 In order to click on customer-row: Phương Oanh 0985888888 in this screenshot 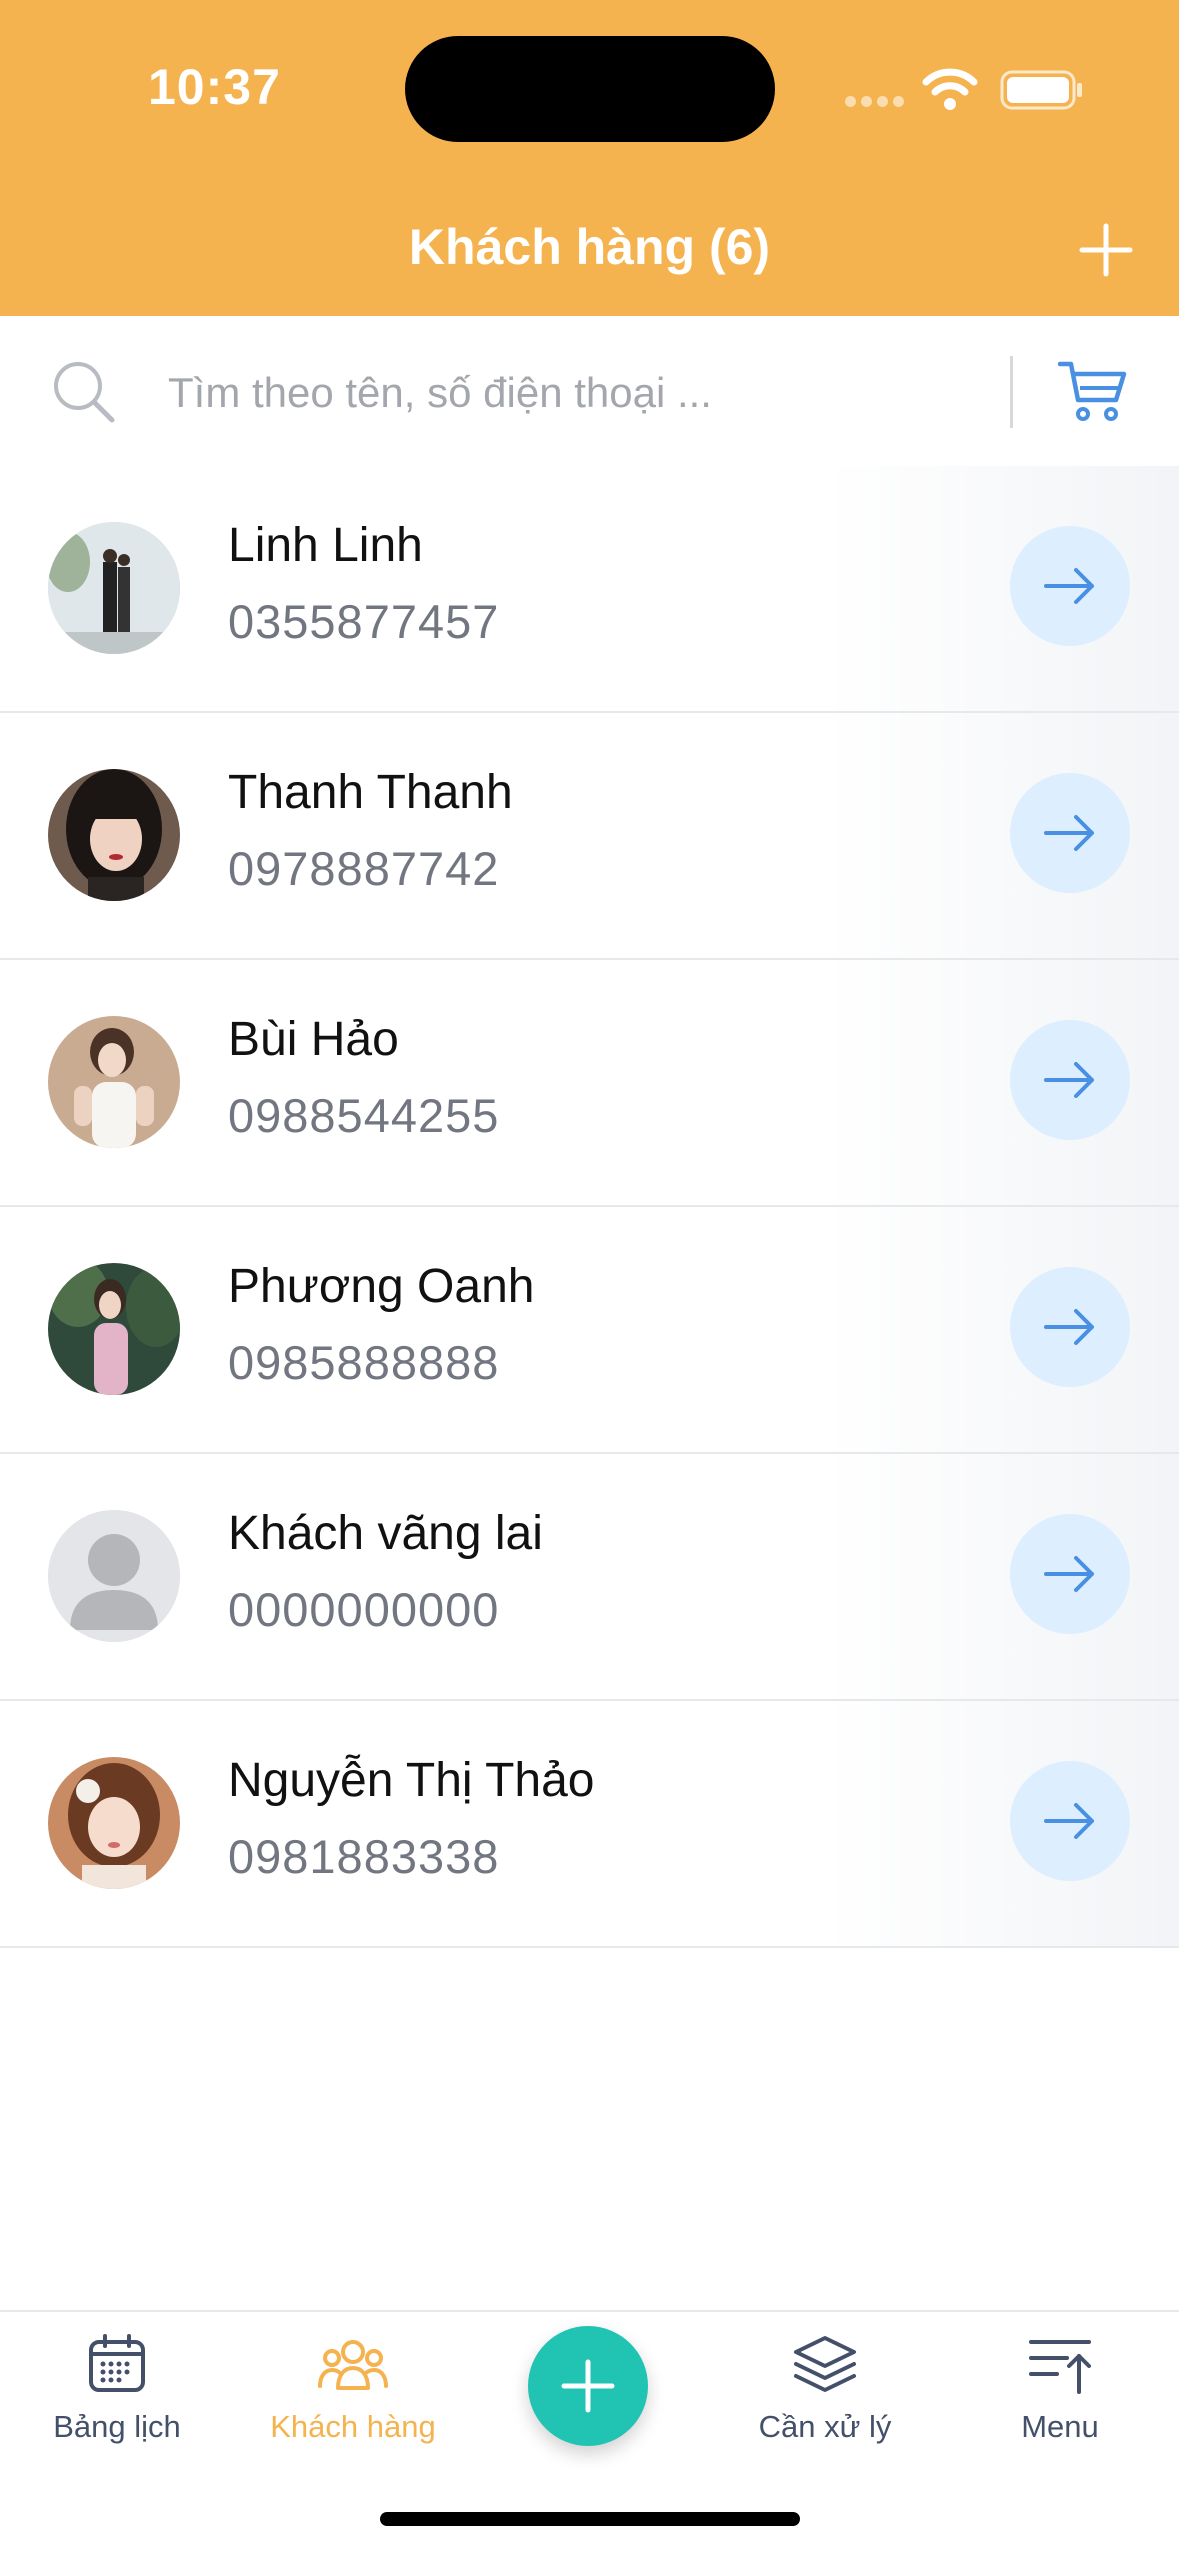, I will do `click(589, 1330)`.